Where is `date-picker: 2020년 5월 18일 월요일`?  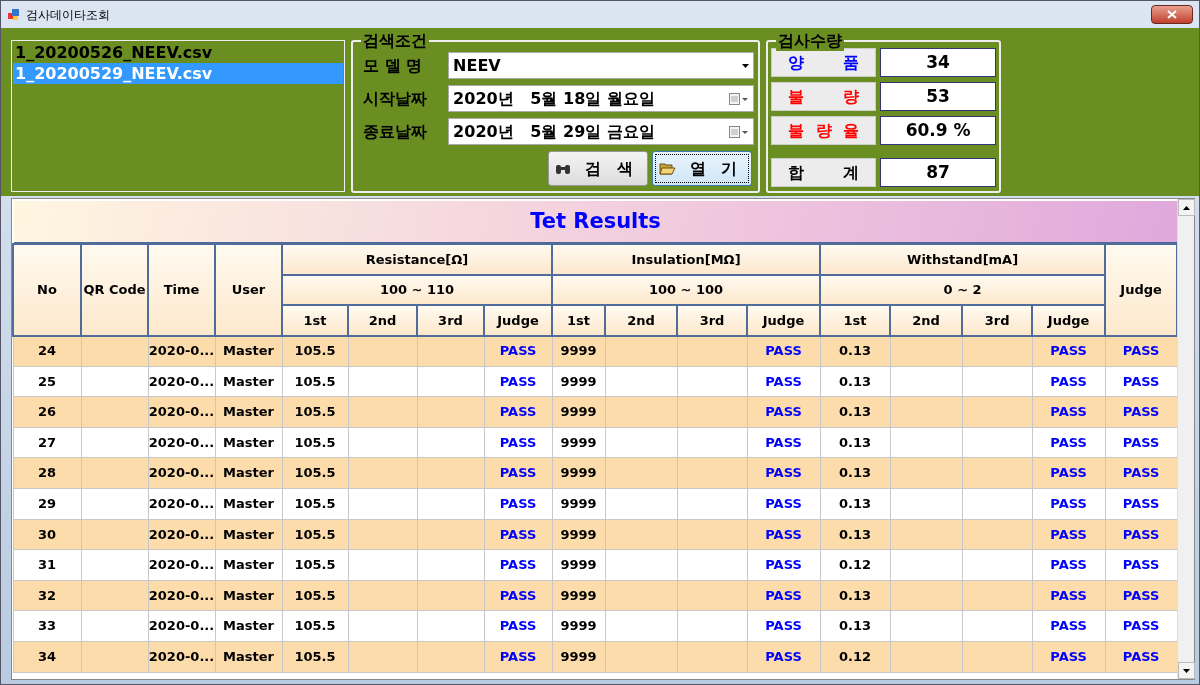
date-picker: 2020년 5월 18일 월요일 is located at coordinates (601, 98).